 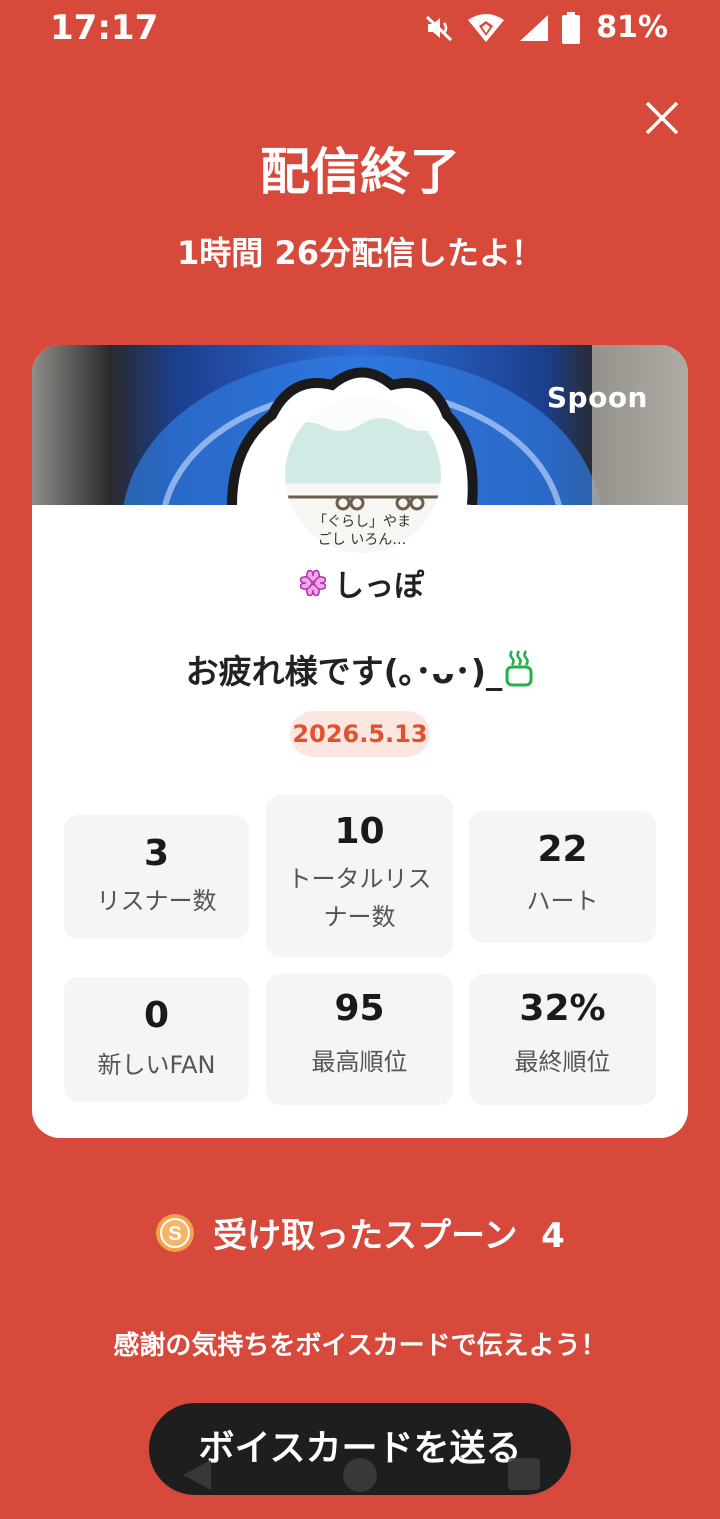 I want to click on svg-text: S, so click(x=174, y=1234).